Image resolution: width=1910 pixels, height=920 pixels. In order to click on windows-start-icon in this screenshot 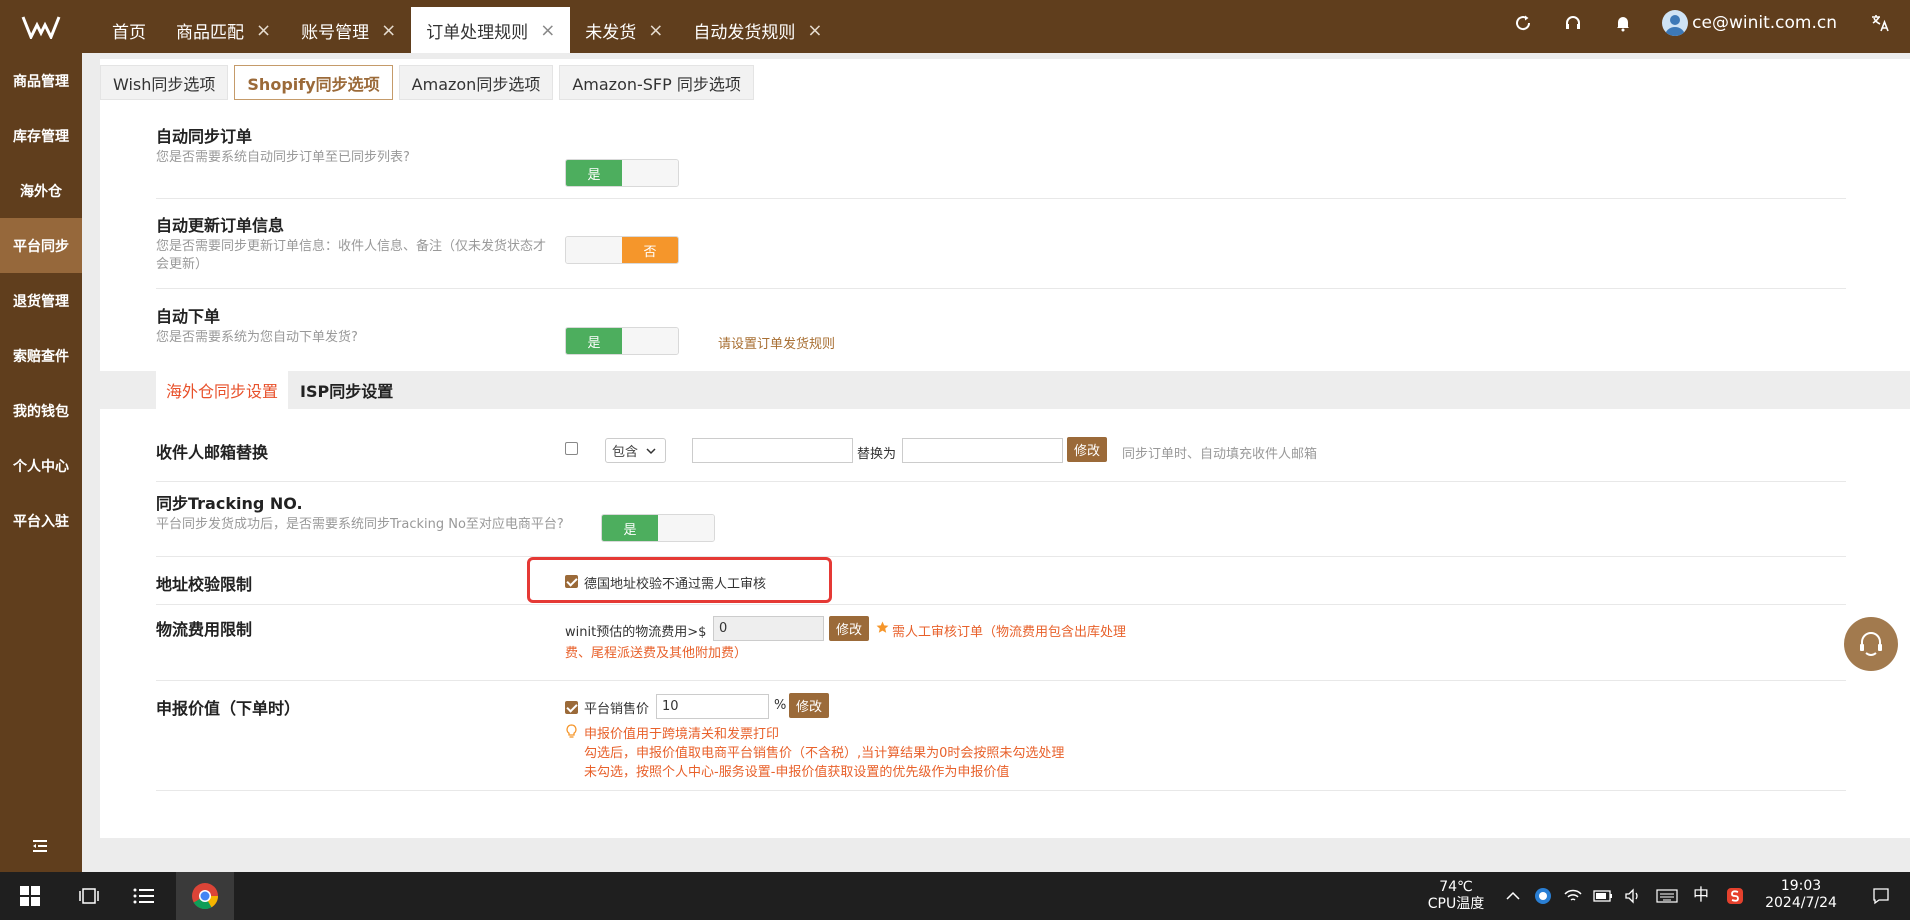, I will do `click(30, 896)`.